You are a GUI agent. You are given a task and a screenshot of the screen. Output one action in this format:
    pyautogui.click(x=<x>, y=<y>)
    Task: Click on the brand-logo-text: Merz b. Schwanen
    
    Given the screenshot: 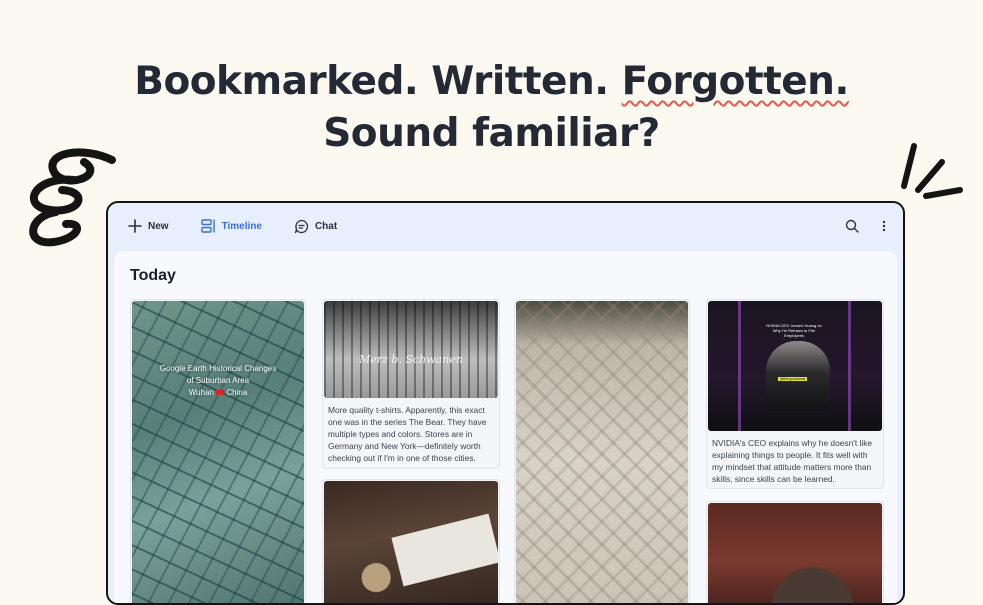 What is the action you would take?
    pyautogui.click(x=411, y=359)
    